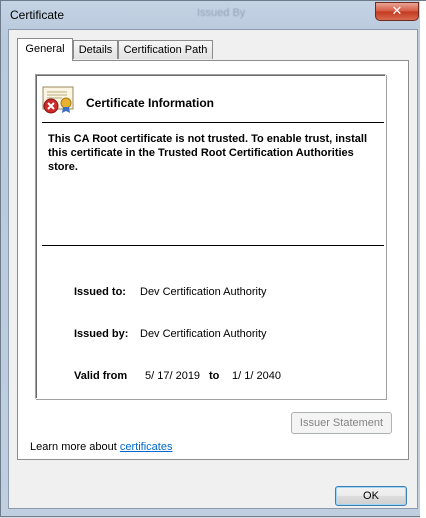 Image resolution: width=426 pixels, height=518 pixels. Describe the element at coordinates (101, 376) in the screenshot. I see `valid-from-label: Valid from` at that location.